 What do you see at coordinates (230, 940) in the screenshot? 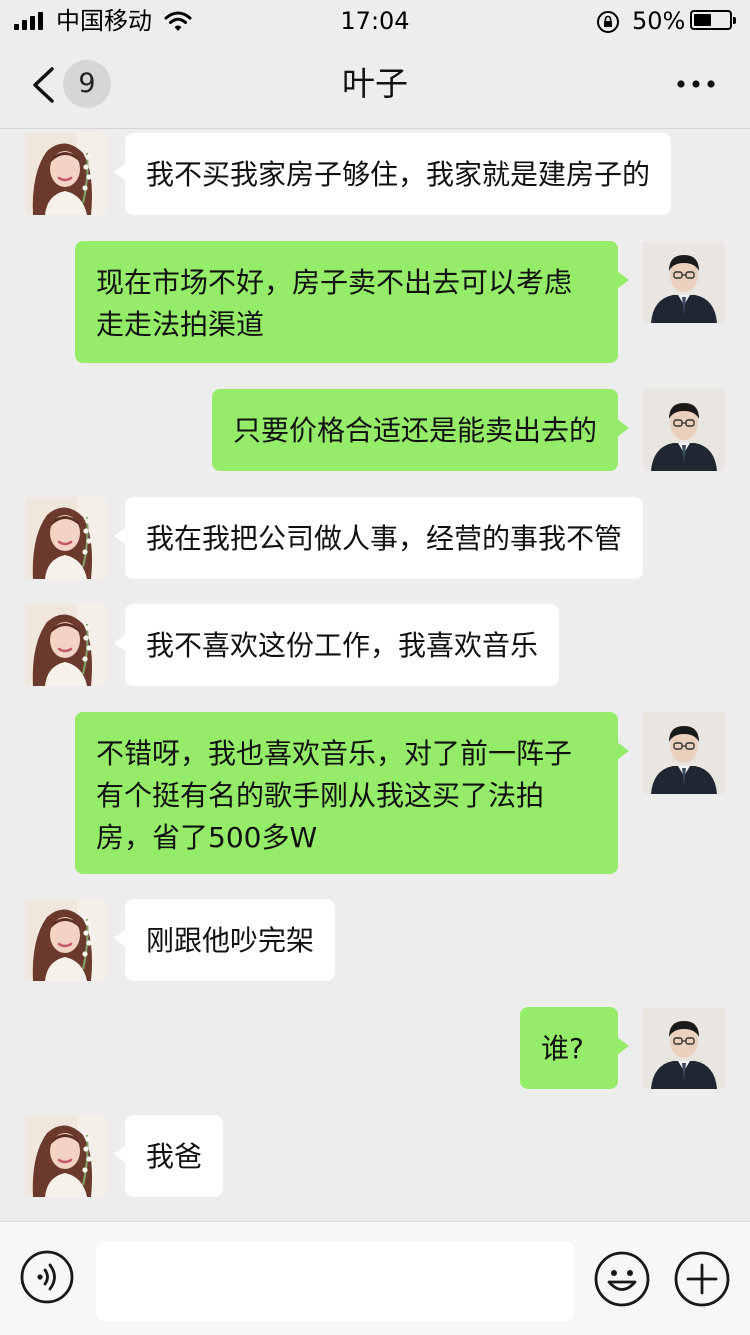
I see `message-text: 刚跟他吵完架` at bounding box center [230, 940].